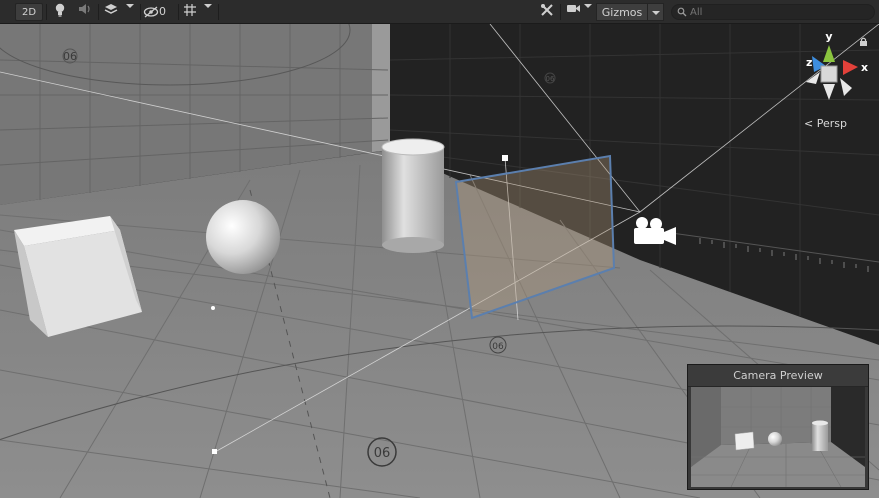 Image resolution: width=879 pixels, height=498 pixels. What do you see at coordinates (111, 9) in the screenshot?
I see `layers-icon` at bounding box center [111, 9].